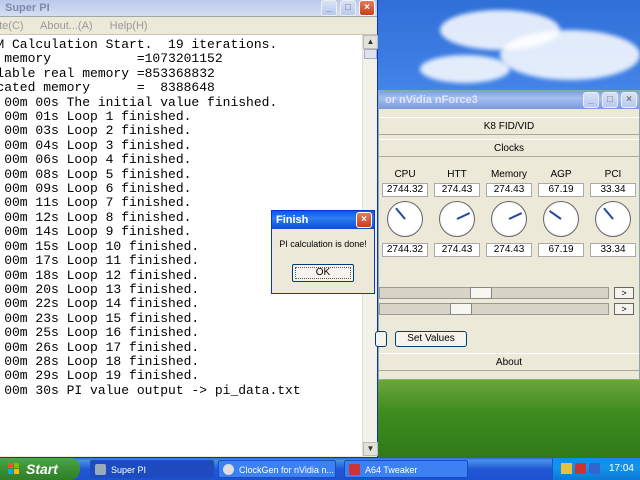  What do you see at coordinates (188, 26) in the screenshot?
I see `superpi-menubar: ate(C) About...(A) Help(H)` at bounding box center [188, 26].